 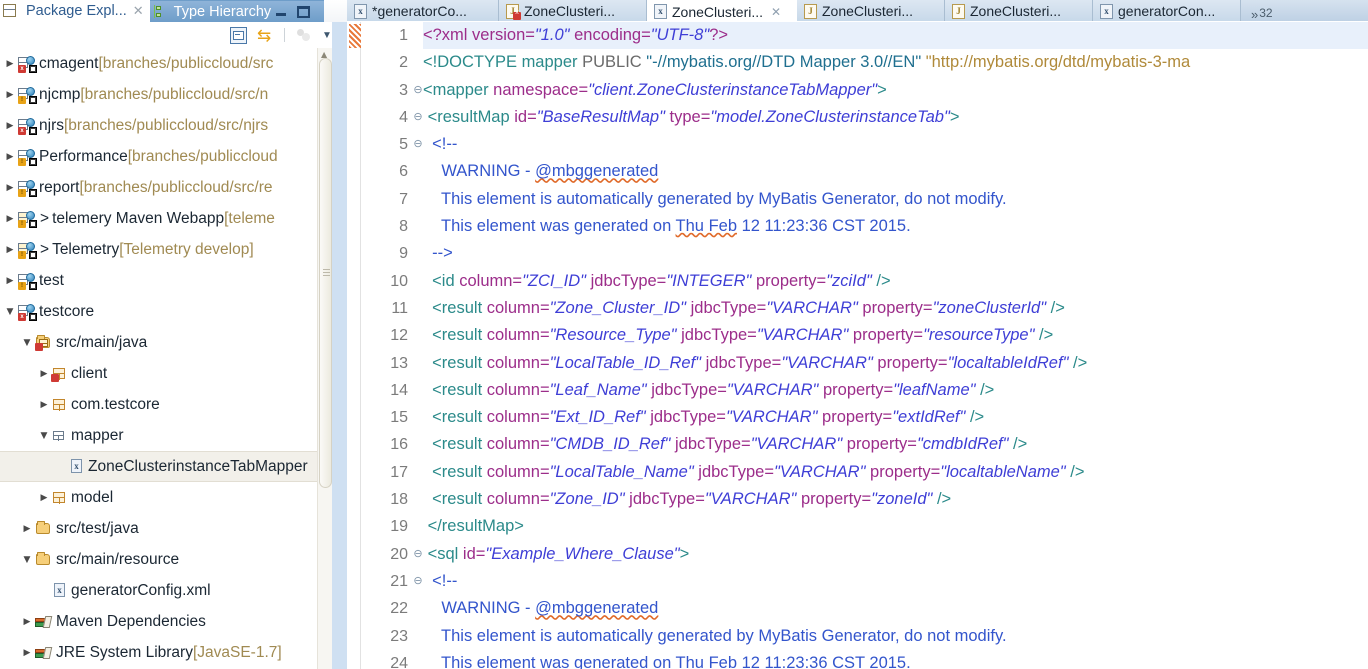 What do you see at coordinates (360, 11) in the screenshot?
I see `xml-file-icon: x` at bounding box center [360, 11].